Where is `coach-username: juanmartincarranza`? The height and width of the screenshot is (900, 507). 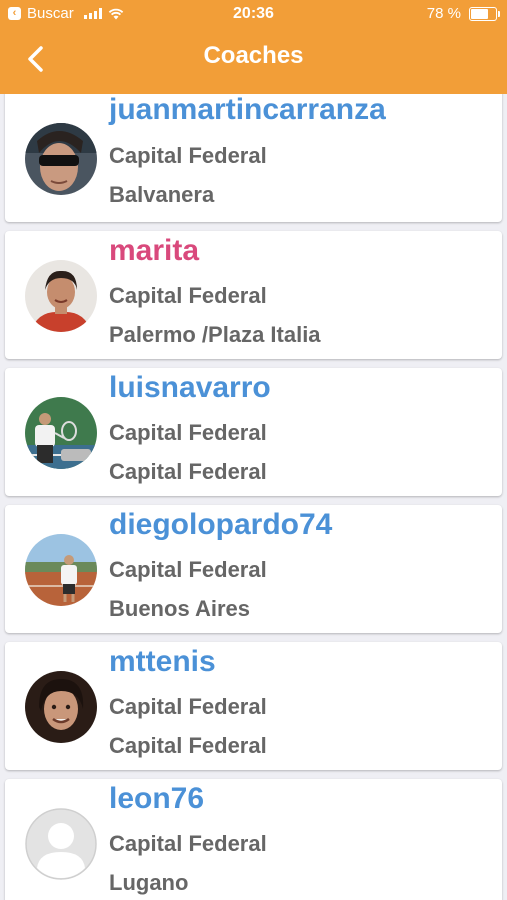
coach-username: juanmartincarranza is located at coordinates (247, 110).